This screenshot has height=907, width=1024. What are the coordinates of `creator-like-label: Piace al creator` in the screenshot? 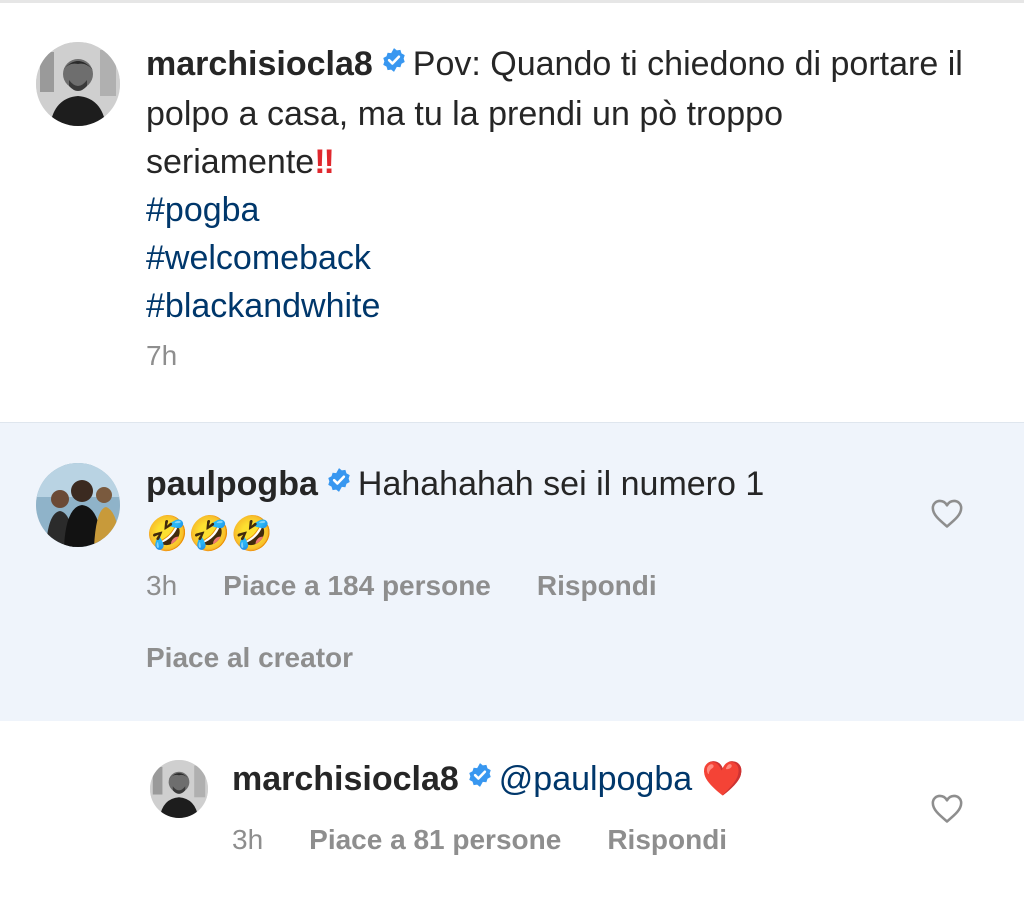 It's located at (250, 657).